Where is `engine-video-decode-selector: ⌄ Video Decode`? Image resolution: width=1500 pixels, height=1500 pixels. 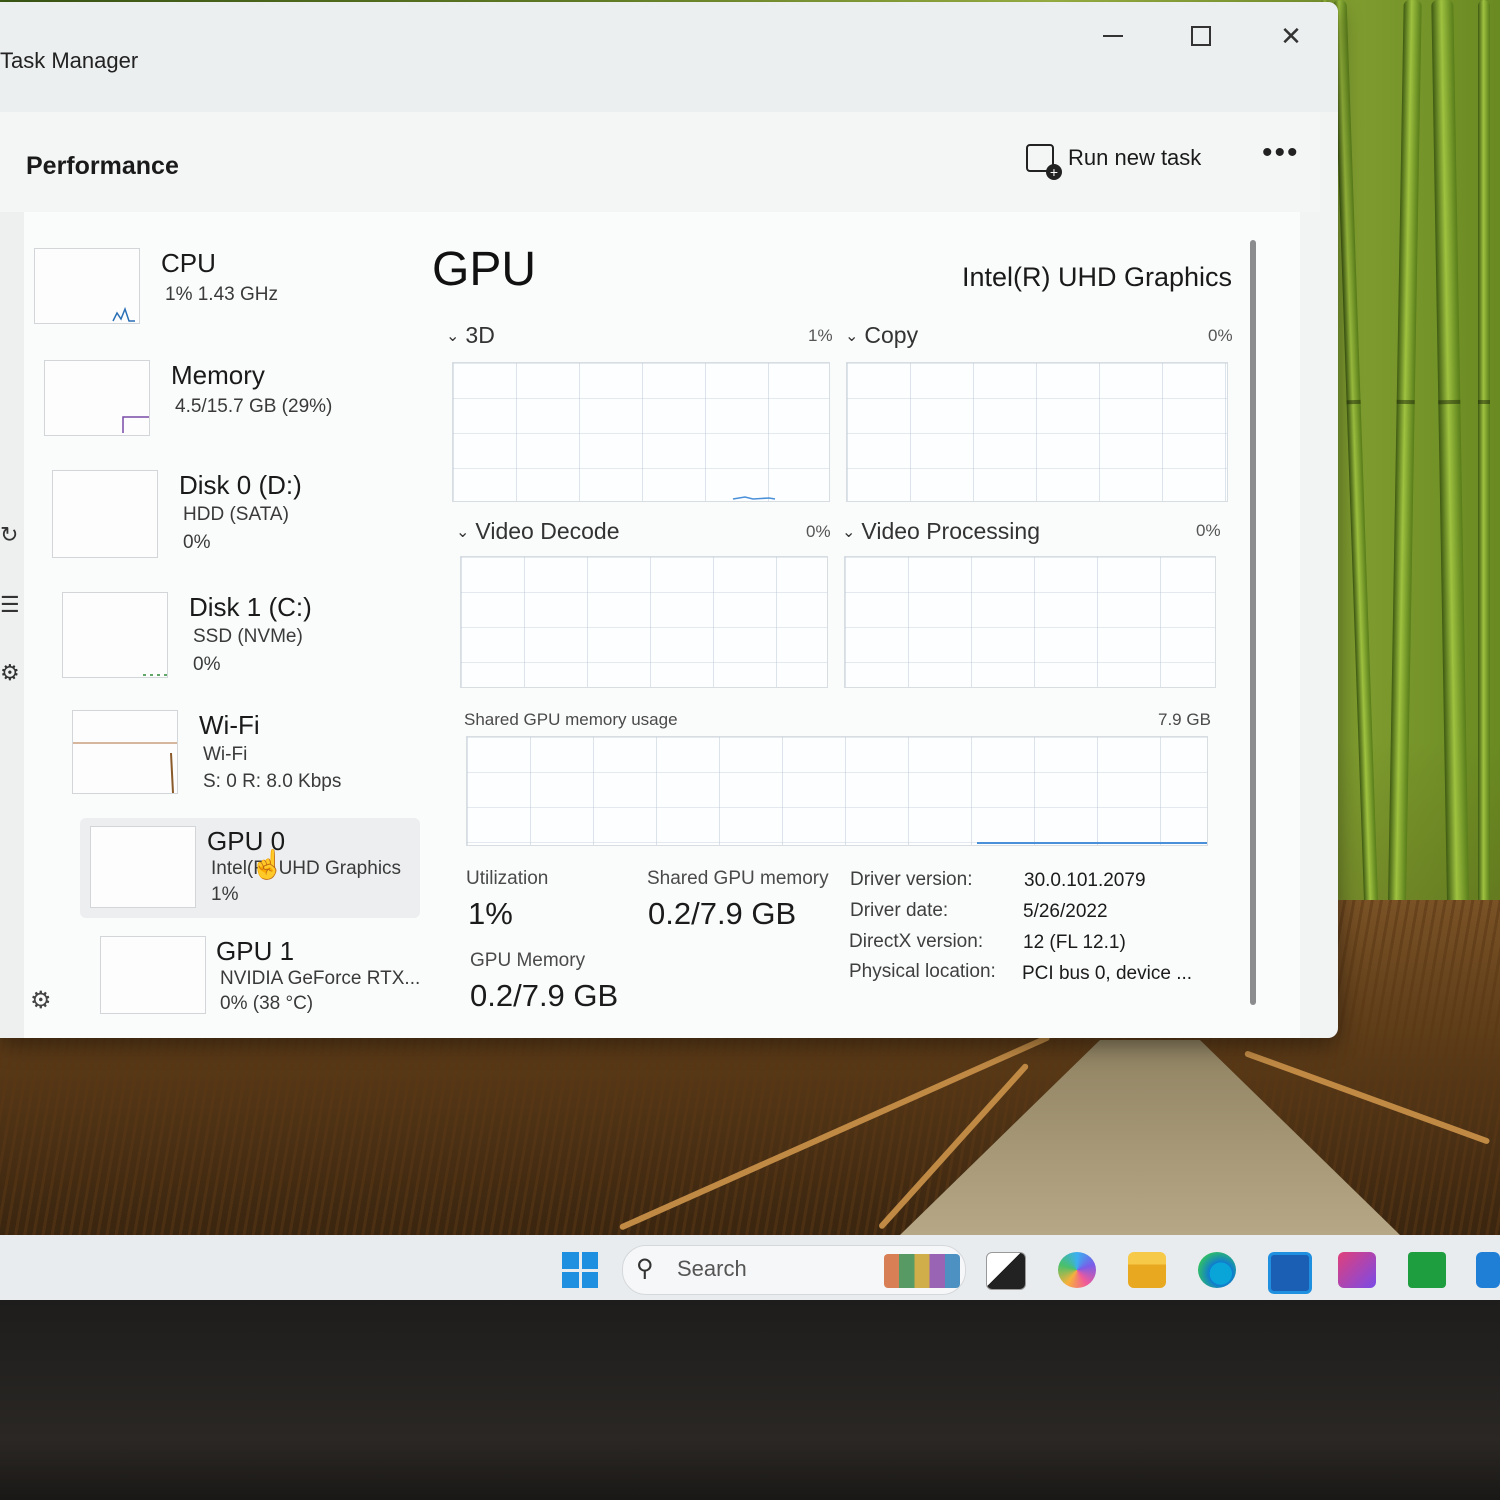 engine-video-decode-selector: ⌄ Video Decode is located at coordinates (537, 531).